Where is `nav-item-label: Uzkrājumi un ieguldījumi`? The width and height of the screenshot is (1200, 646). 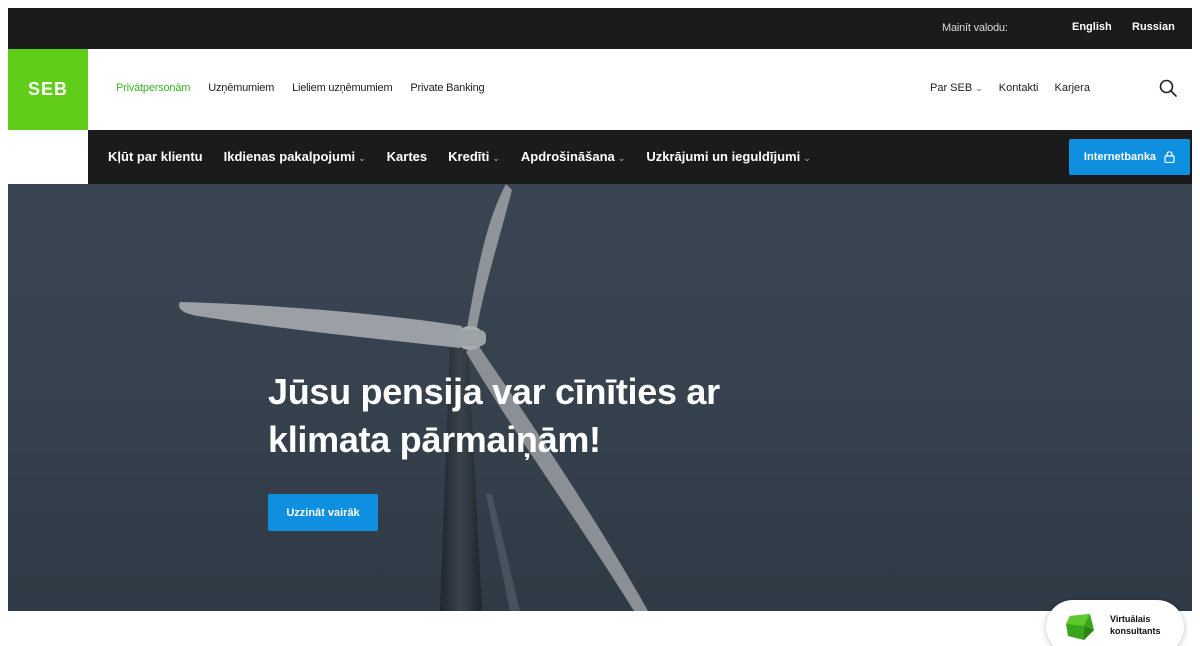
nav-item-label: Uzkrājumi un ieguldījumi is located at coordinates (723, 156).